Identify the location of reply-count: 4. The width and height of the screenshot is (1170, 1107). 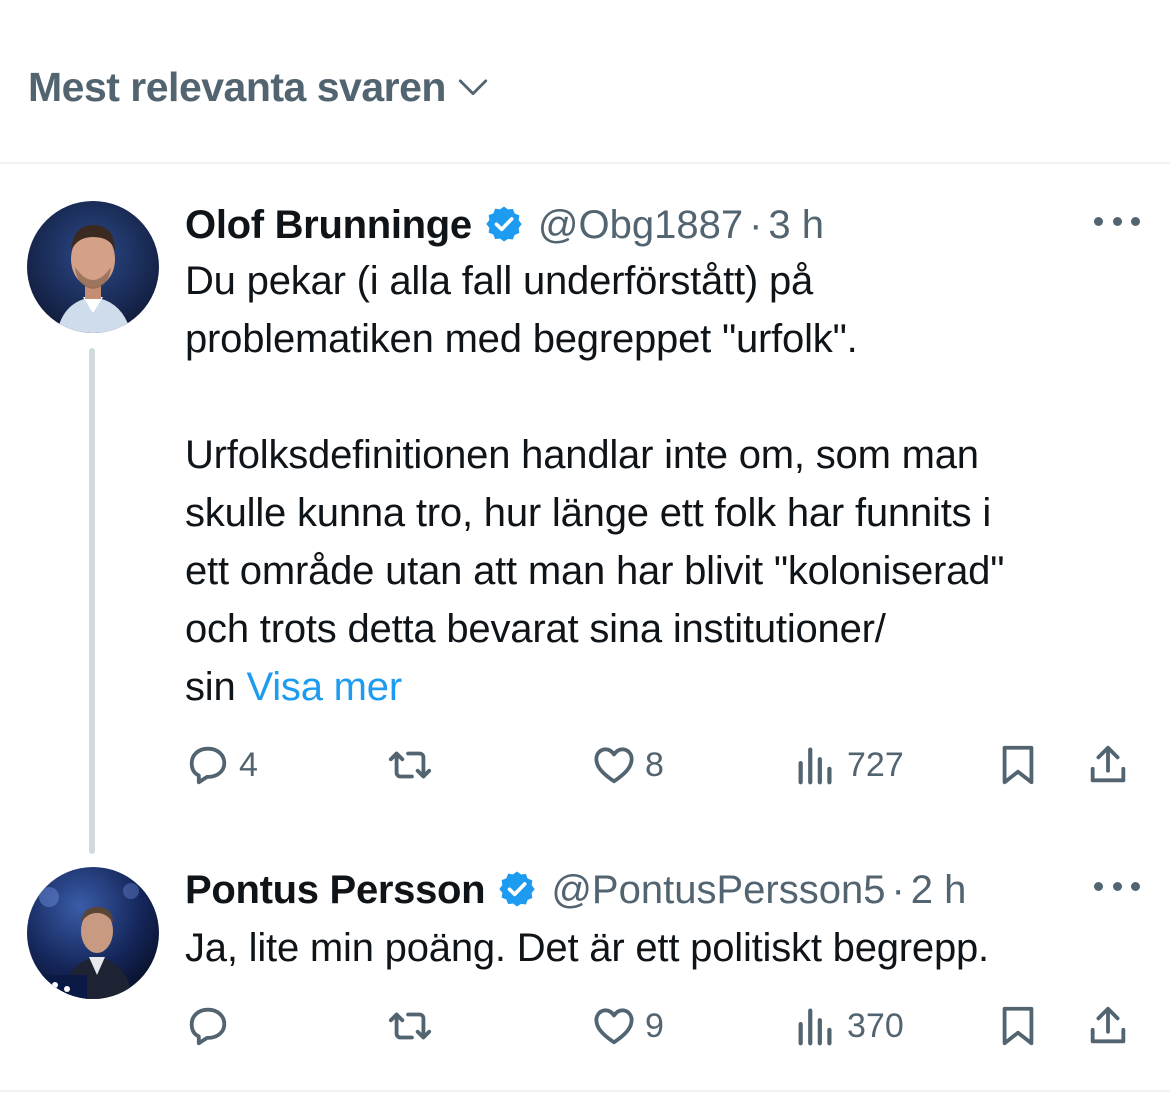
(248, 764).